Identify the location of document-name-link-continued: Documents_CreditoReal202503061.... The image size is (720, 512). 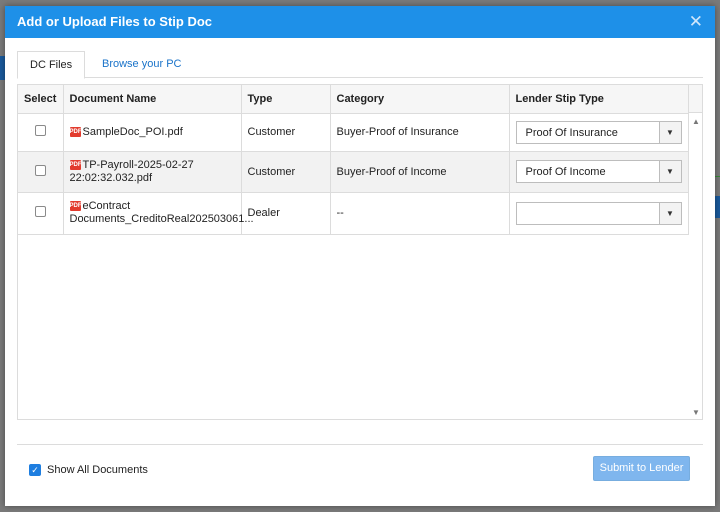
(162, 219).